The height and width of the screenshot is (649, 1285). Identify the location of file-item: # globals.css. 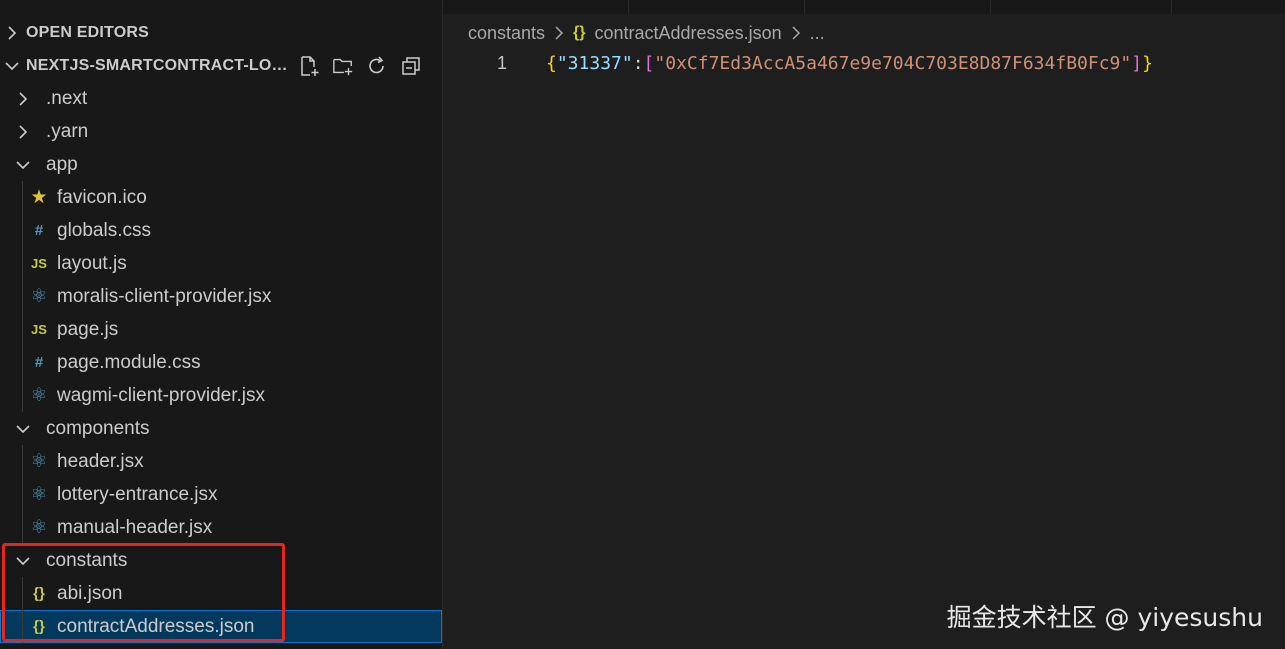
(221, 230).